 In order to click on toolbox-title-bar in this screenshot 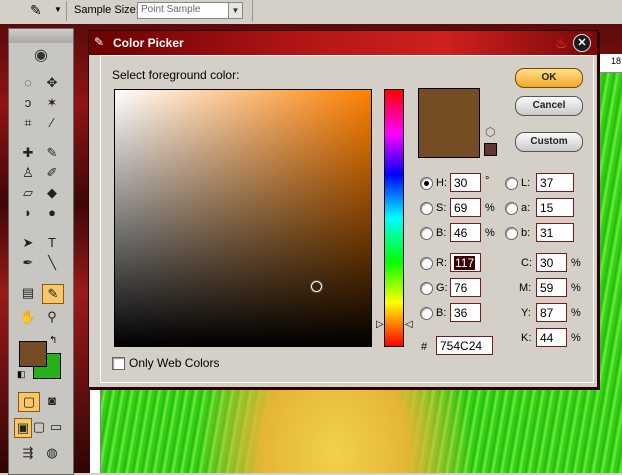, I will do `click(41, 36)`.